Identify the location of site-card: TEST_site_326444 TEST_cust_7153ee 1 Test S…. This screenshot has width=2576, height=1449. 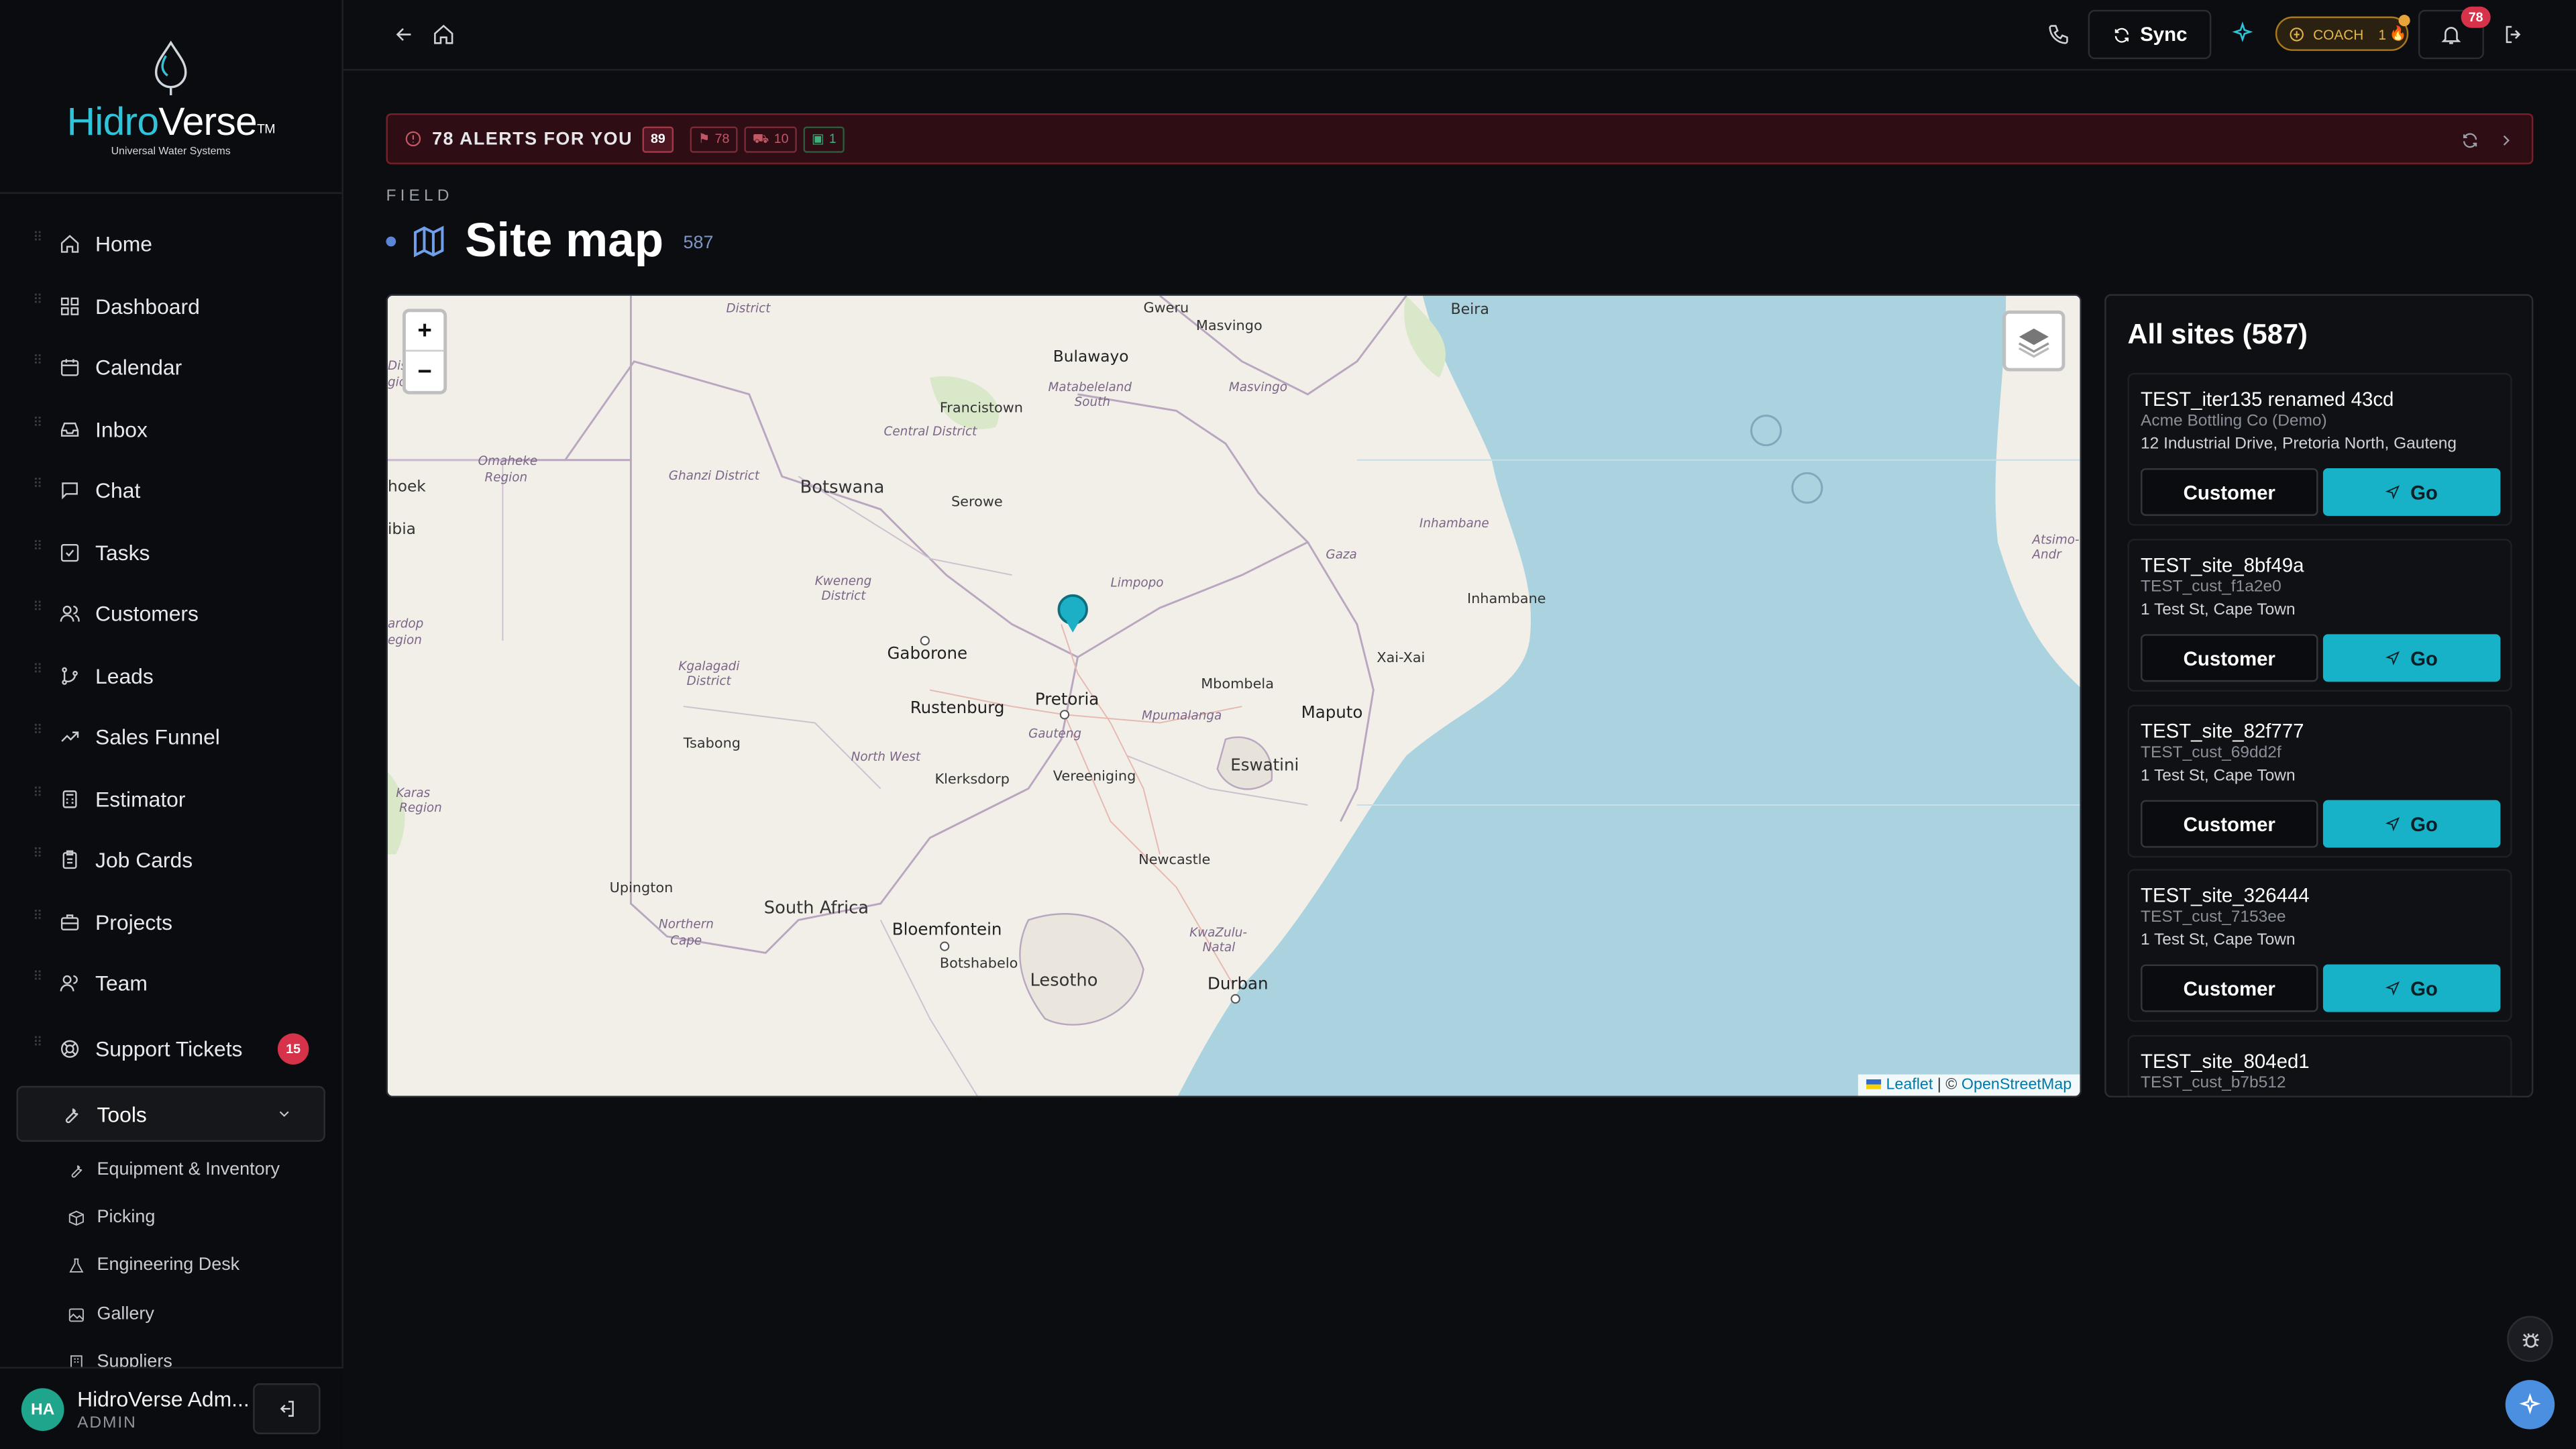
(2319, 945).